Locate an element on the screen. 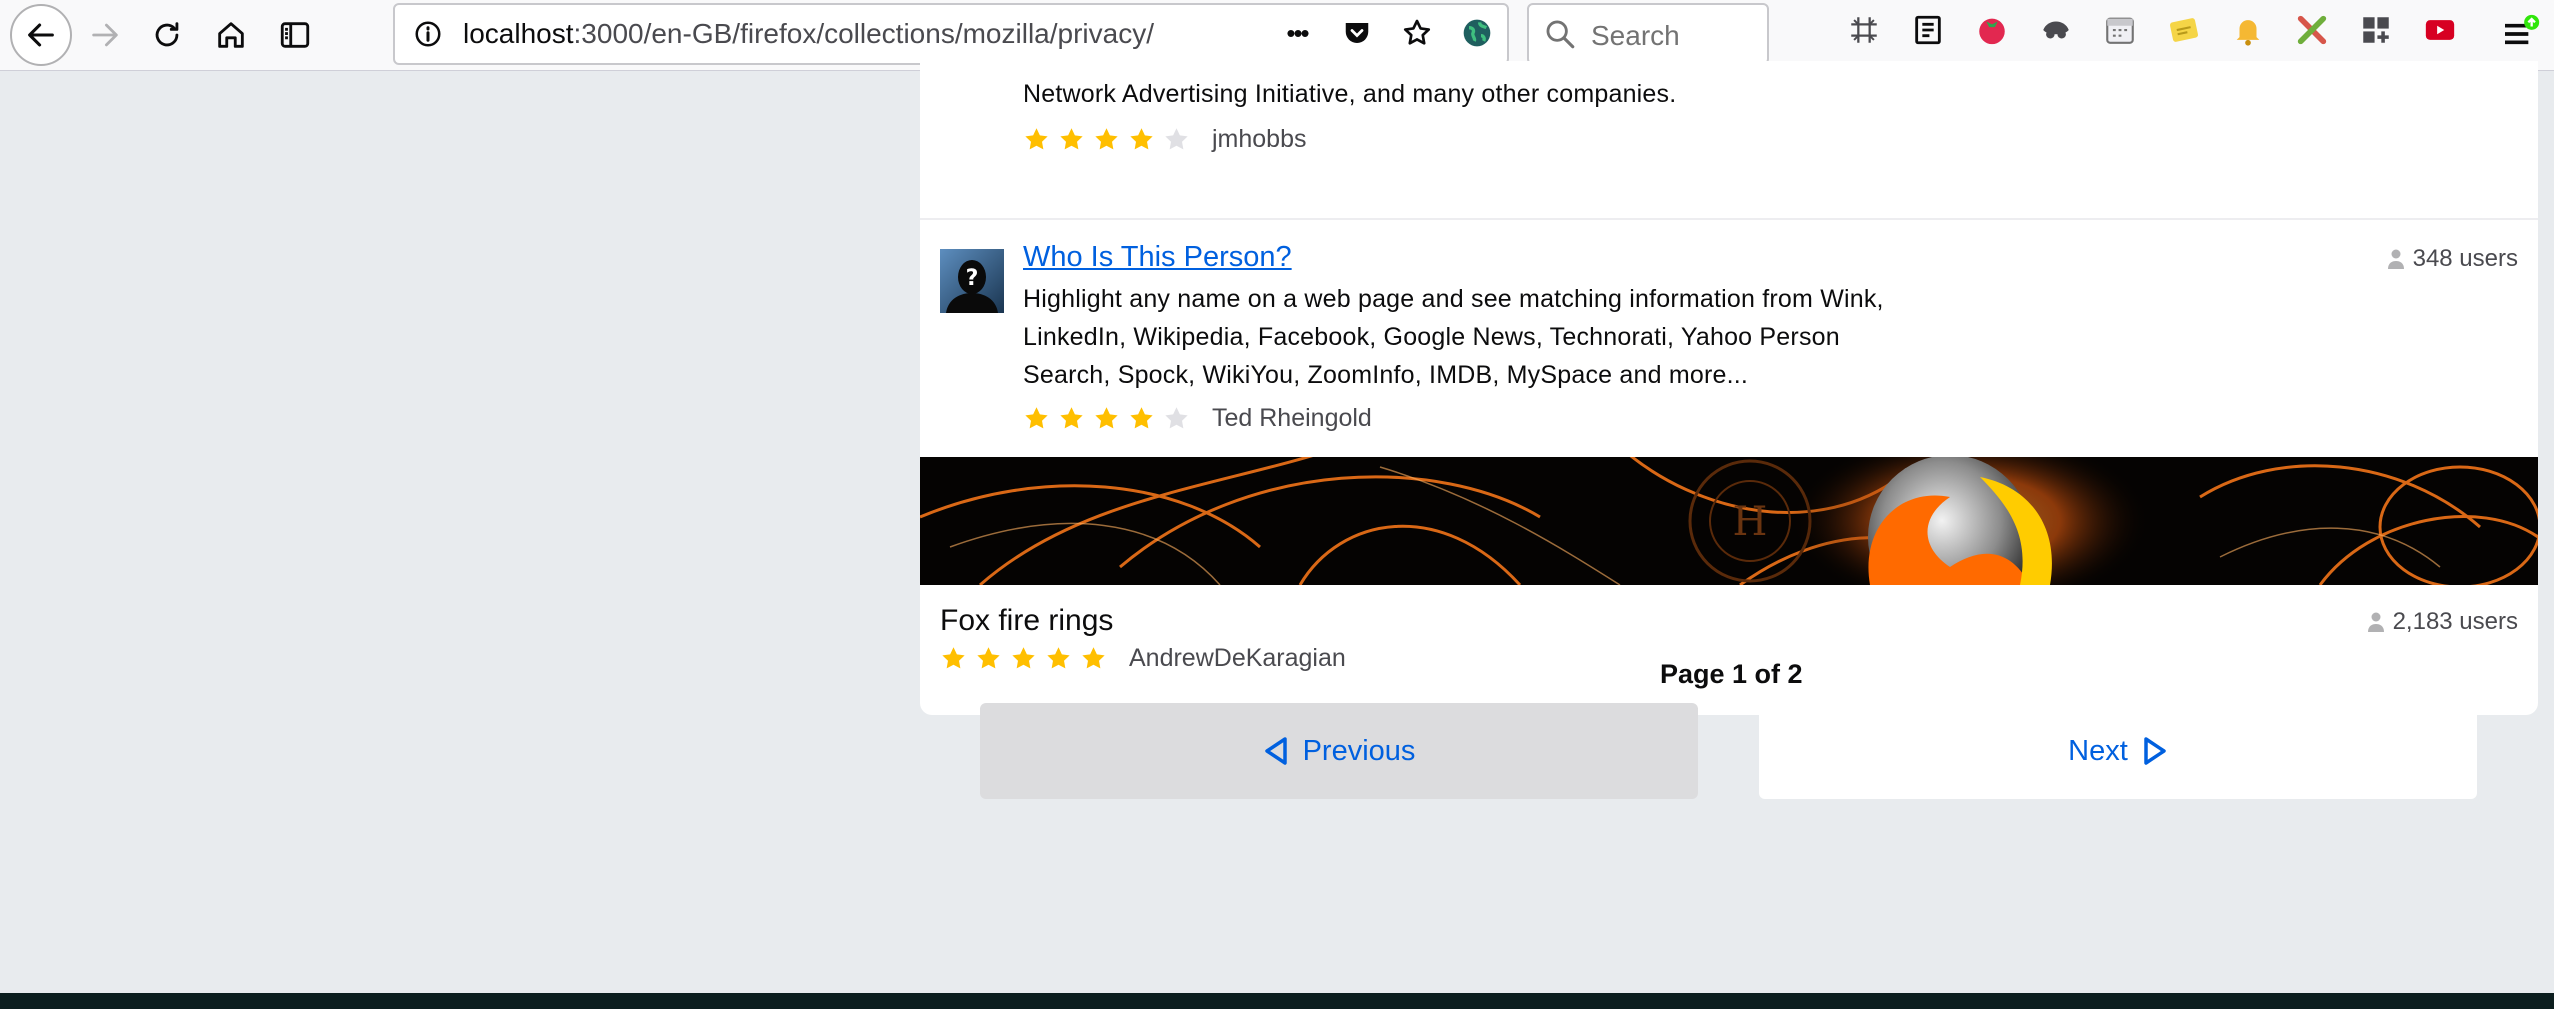 Image resolution: width=2554 pixels, height=1009 pixels. home-icon is located at coordinates (231, 35).